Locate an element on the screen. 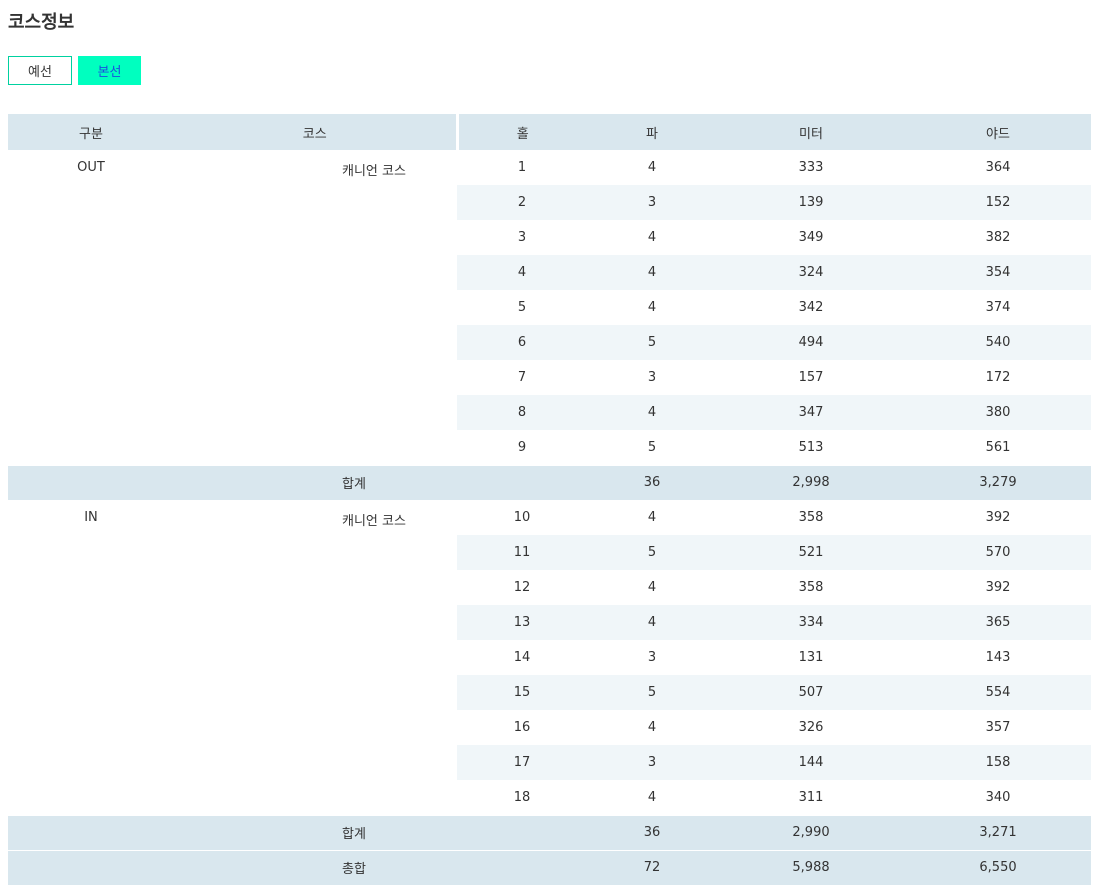 The width and height of the screenshot is (1097, 896). cell-yard: 561 is located at coordinates (998, 447).